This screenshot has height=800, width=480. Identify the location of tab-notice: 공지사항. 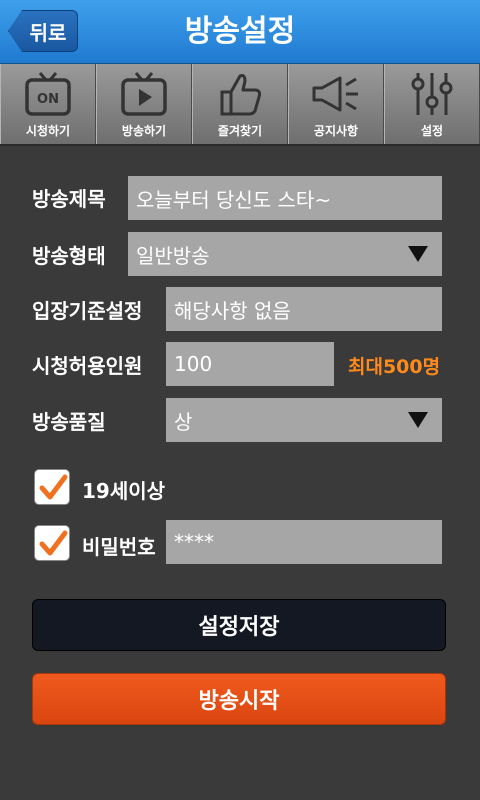
(336, 104).